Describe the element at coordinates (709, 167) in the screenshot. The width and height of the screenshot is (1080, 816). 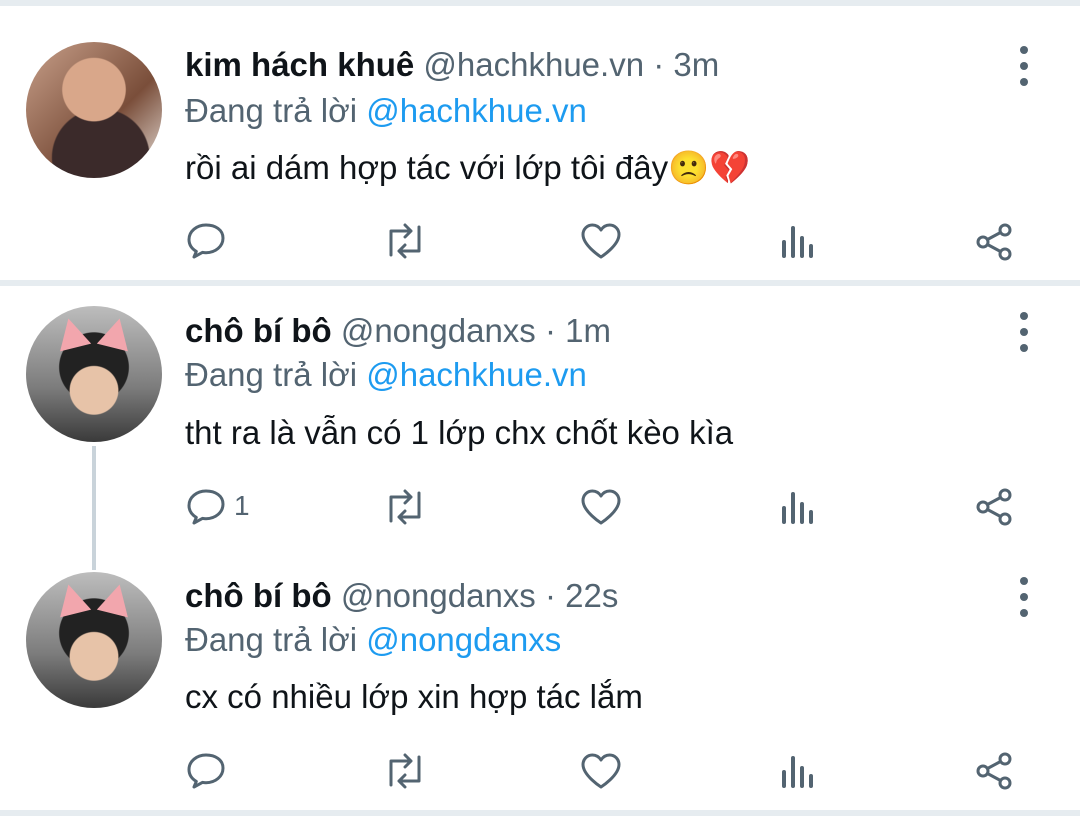
I see `tweet-emoji: 🙁💔` at that location.